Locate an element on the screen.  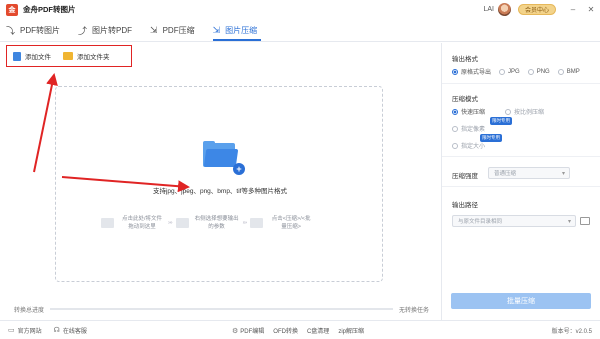
add-folder-button: 添加文件夹 is located at coordinates (86, 56).